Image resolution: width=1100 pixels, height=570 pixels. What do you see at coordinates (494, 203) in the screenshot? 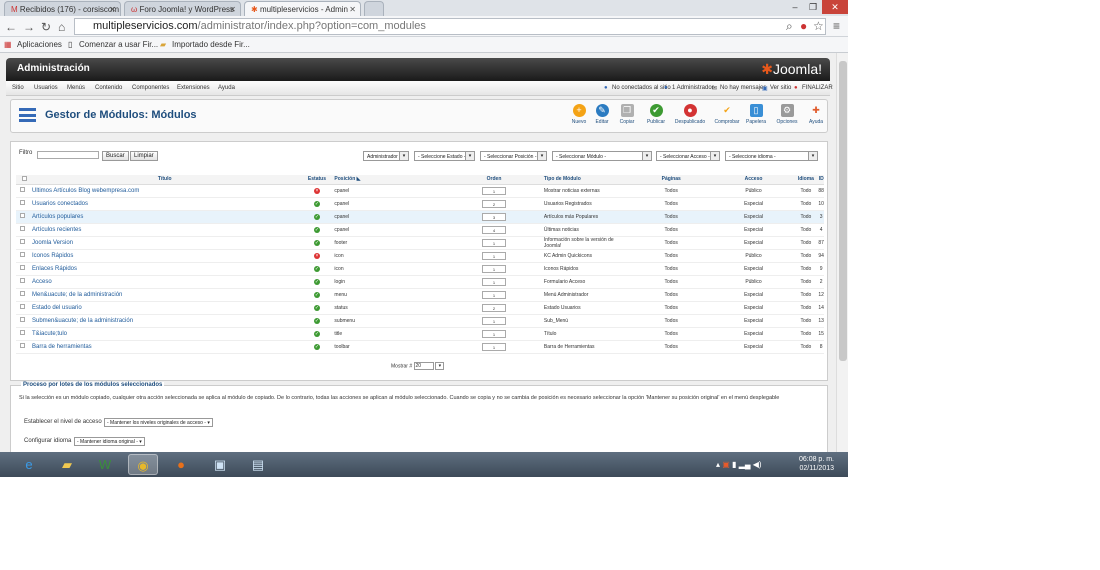
I see `order-input: 2` at bounding box center [494, 203].